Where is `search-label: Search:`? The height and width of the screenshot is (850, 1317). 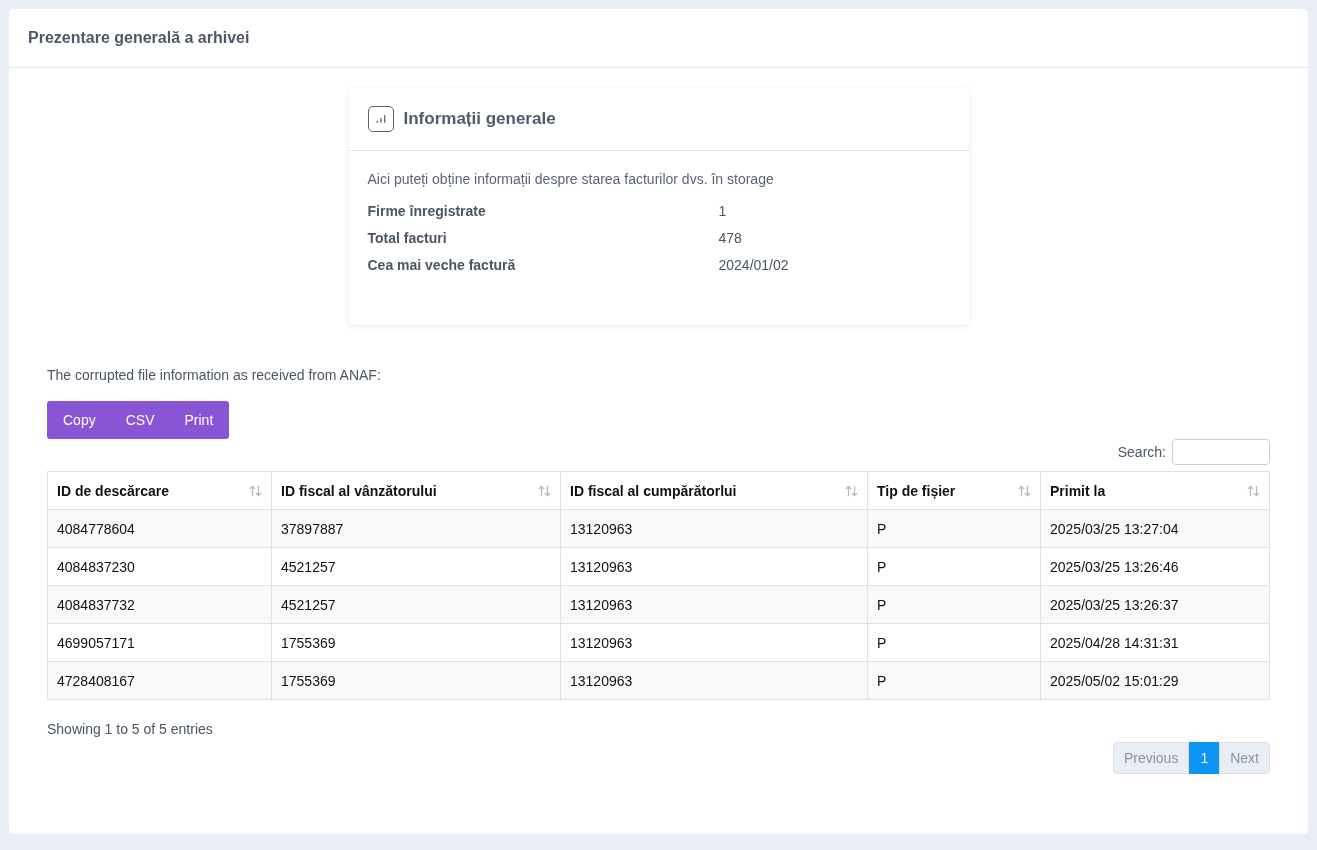 search-label: Search: is located at coordinates (1141, 452).